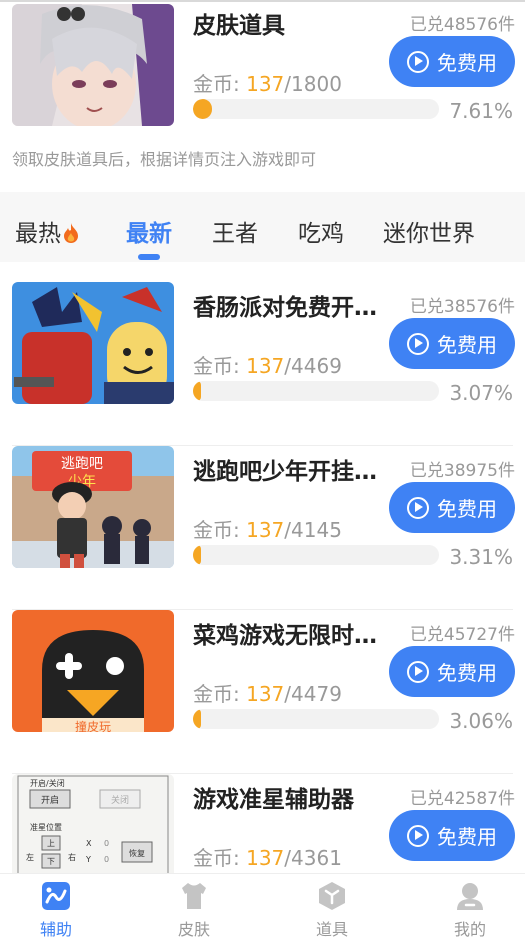 The height and width of the screenshot is (944, 525). I want to click on featured-free-use-button: 免费用, so click(452, 61).